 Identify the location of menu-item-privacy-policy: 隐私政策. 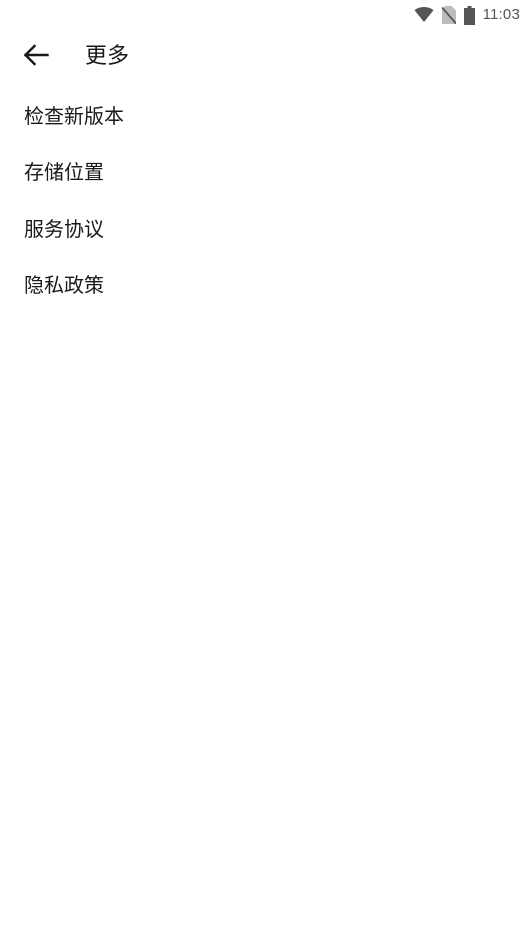
(265, 284).